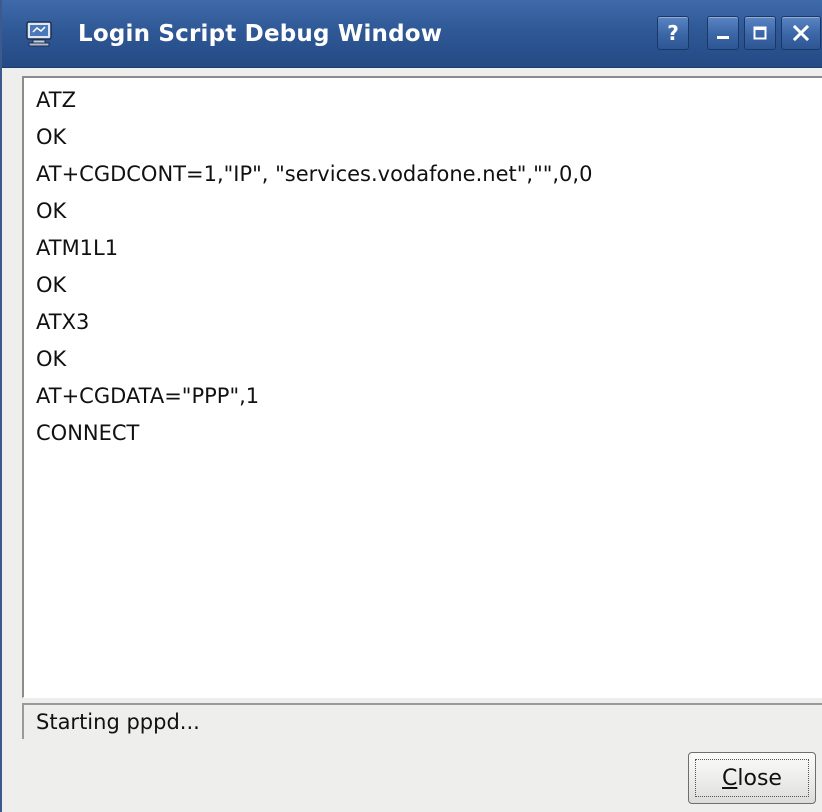 The height and width of the screenshot is (812, 822). Describe the element at coordinates (56, 100) in the screenshot. I see `log-line: ATZ` at that location.